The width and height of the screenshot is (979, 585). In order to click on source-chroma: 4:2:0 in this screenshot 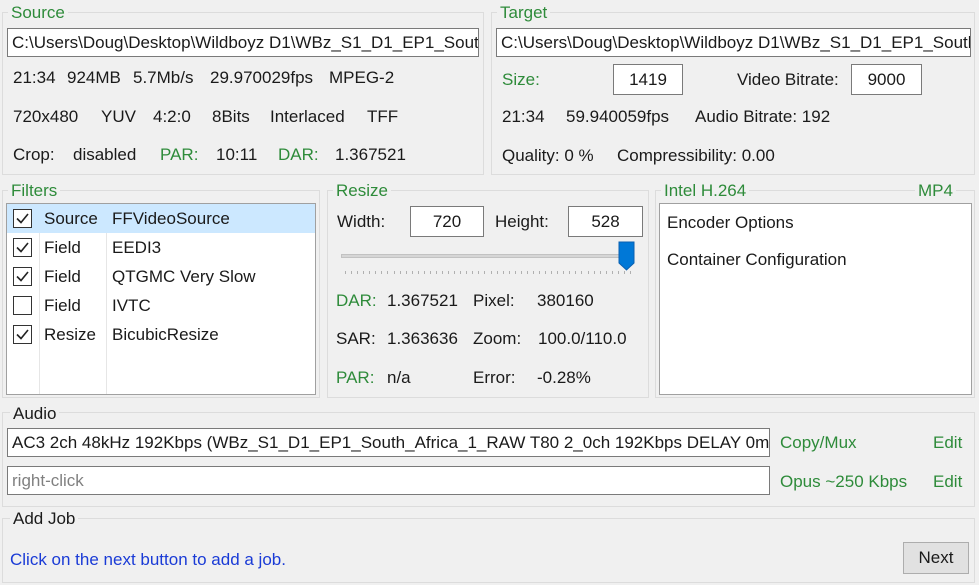, I will do `click(172, 116)`.